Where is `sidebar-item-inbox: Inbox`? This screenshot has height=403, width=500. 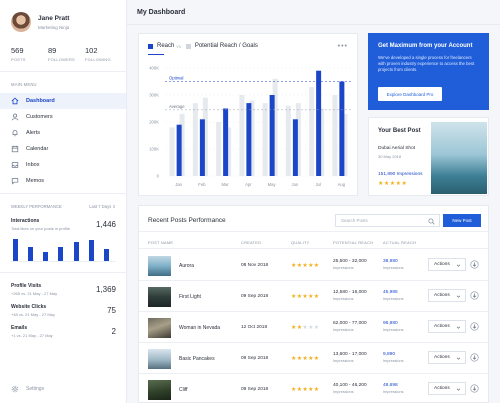 sidebar-item-inbox: Inbox is located at coordinates (63, 165).